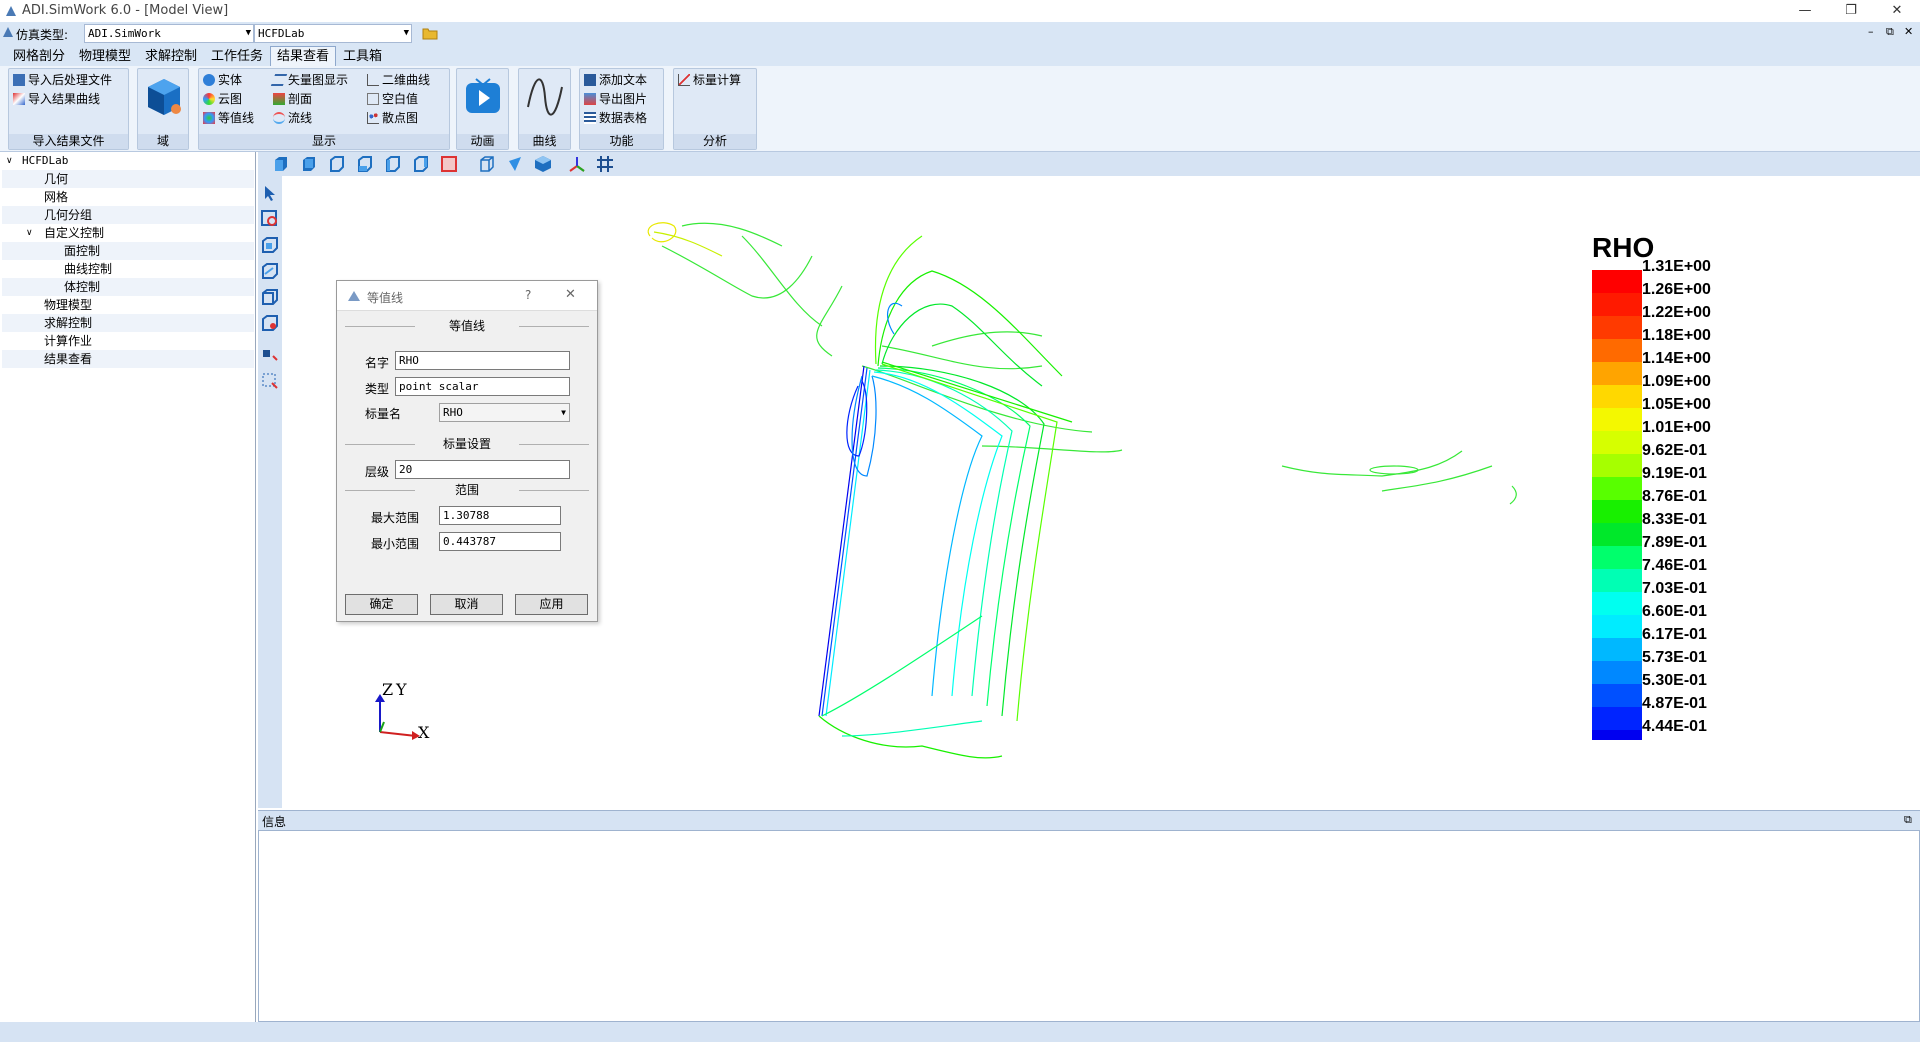 Image resolution: width=1920 pixels, height=1042 pixels. Describe the element at coordinates (362, 56) in the screenshot. I see `tab-toolbox: 工具箱` at that location.